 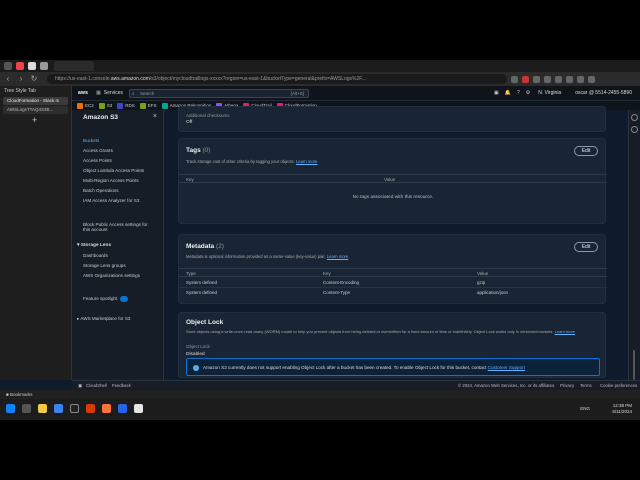 What do you see at coordinates (113, 93) in the screenshot?
I see `services-menu: Services` at bounding box center [113, 93].